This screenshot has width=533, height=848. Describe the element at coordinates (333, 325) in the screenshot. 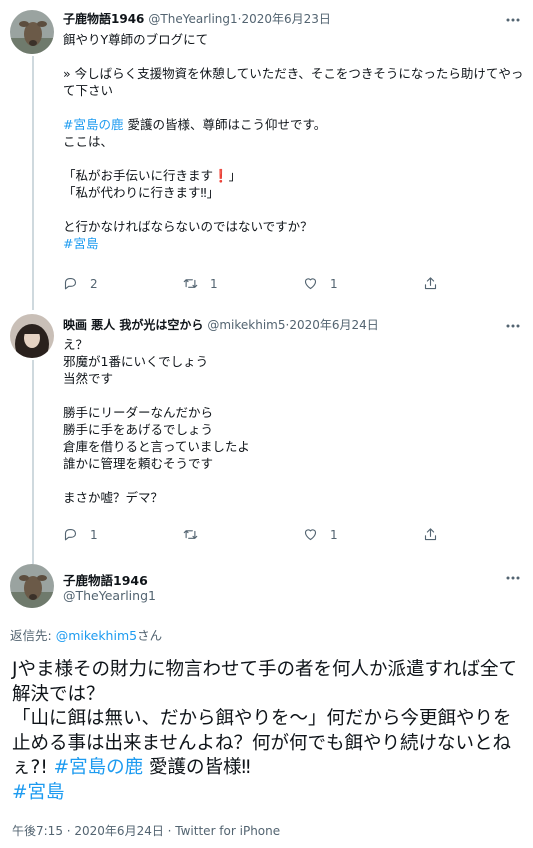

I see `tweet-date: 2020年6月24日` at that location.